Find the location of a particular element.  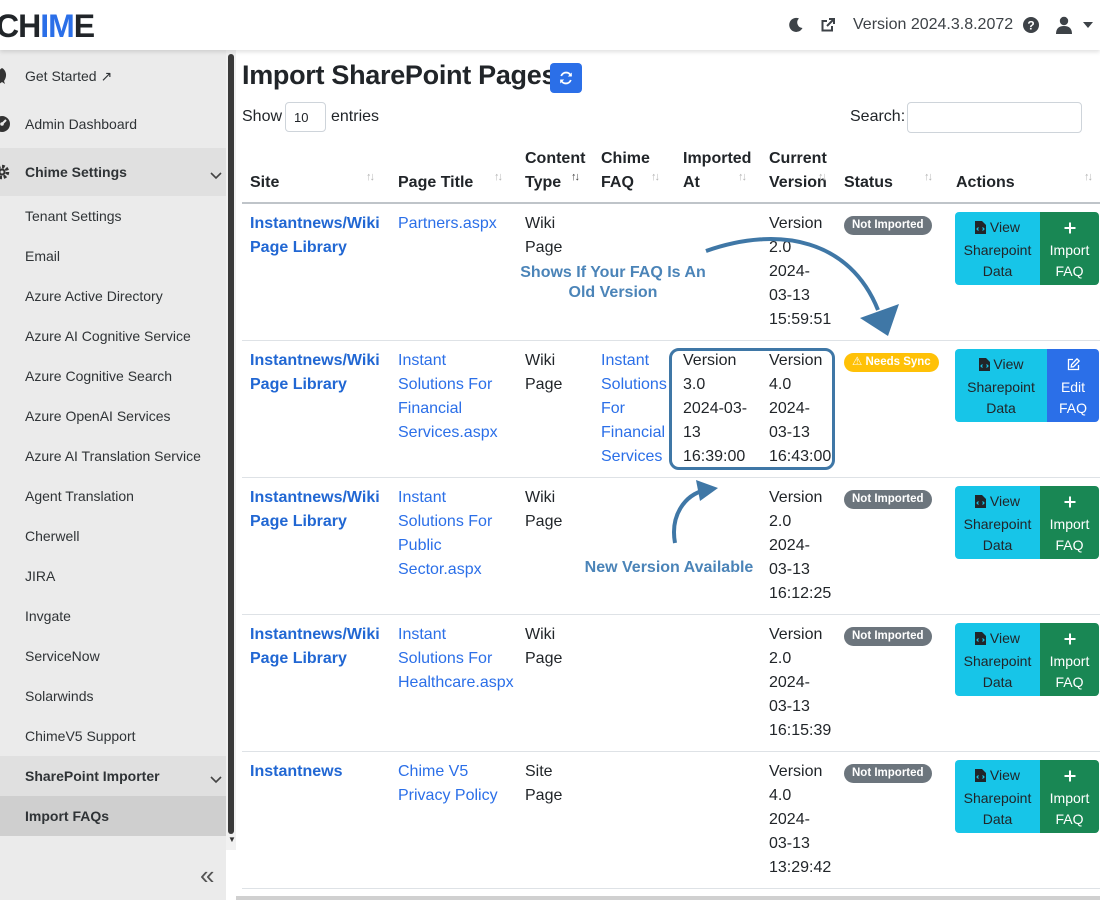

sidebar-item-admin-dashboard: Admin Dashboard is located at coordinates (113, 124).